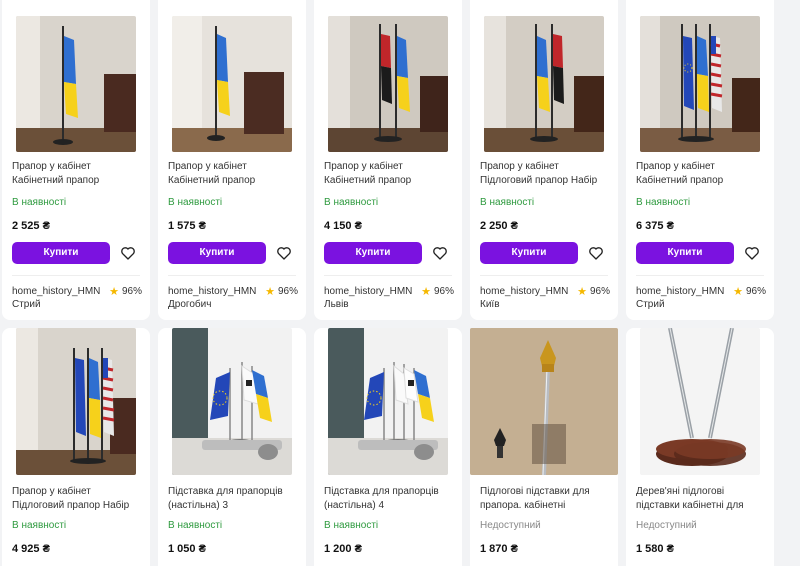 Image resolution: width=800 pixels, height=566 pixels. Describe the element at coordinates (31, 549) in the screenshot. I see `price: 4 925 ₴` at that location.